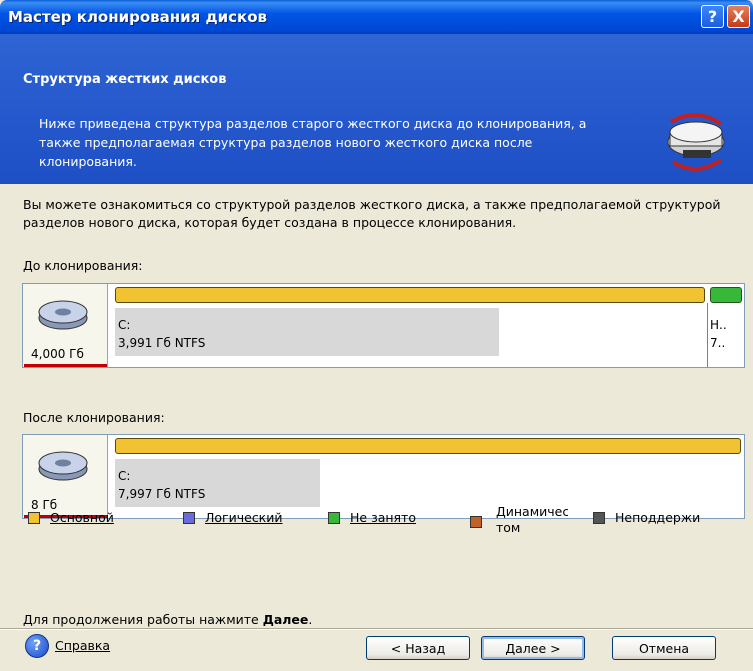 The height and width of the screenshot is (671, 753). Describe the element at coordinates (83, 265) in the screenshot. I see `before-label: До клонирования:` at that location.